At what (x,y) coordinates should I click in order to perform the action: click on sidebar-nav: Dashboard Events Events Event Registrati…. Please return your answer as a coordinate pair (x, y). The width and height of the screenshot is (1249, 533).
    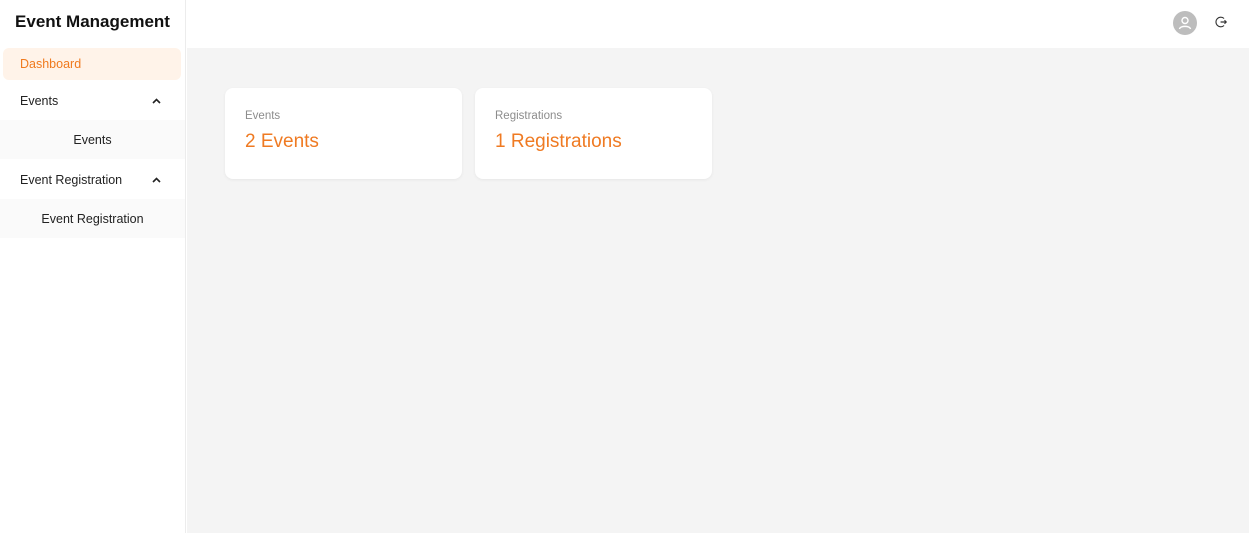
    Looking at the image, I should click on (92, 141).